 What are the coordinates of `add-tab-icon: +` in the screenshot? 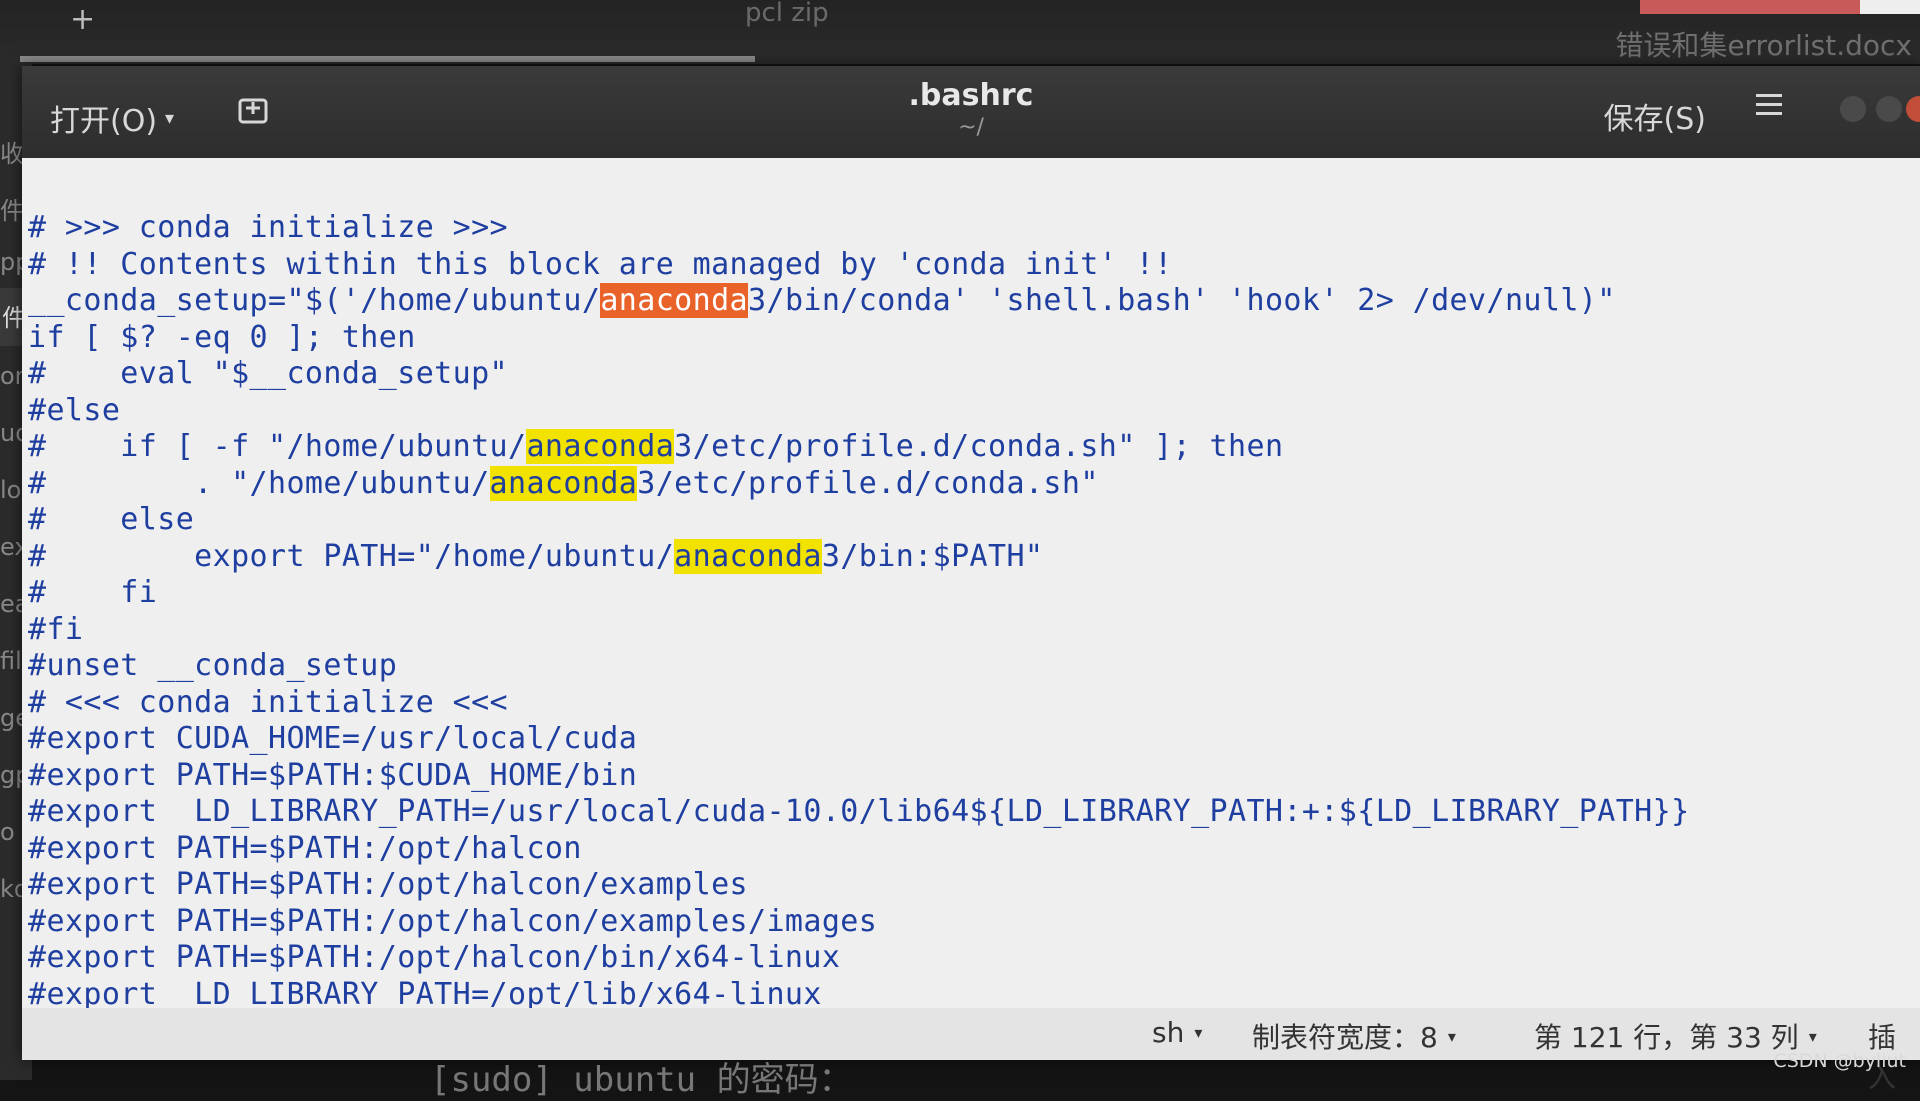 It's located at (82, 19).